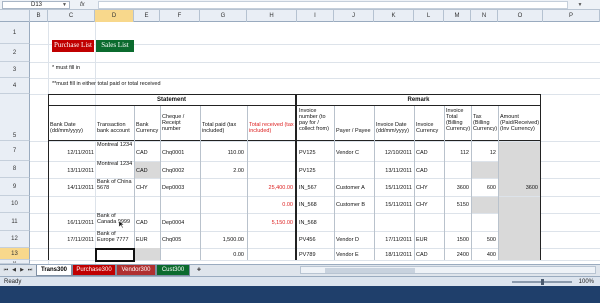 Image resolution: width=600 pixels, height=303 pixels. Describe the element at coordinates (180, 16) in the screenshot. I see `column-header: F` at that location.